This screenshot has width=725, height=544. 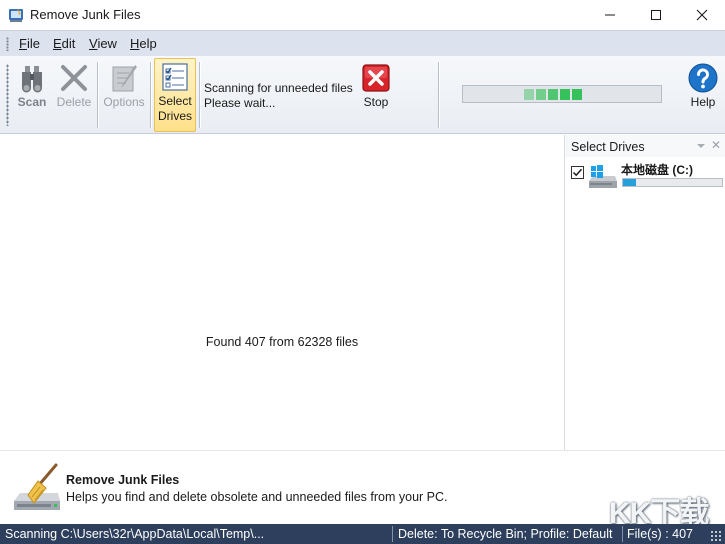 I want to click on help-button: Help, so click(x=703, y=95).